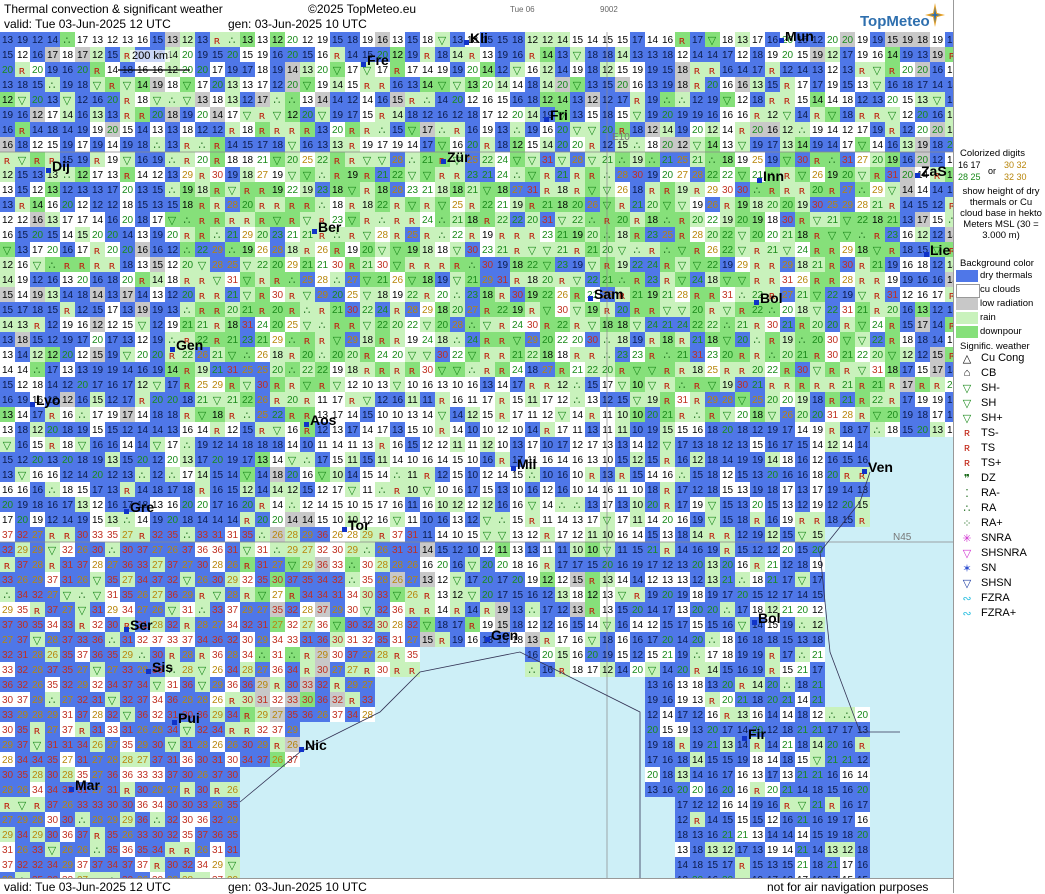 This screenshot has width=1045, height=894. Describe the element at coordinates (818, 175) in the screenshot. I see `thermal-digit: 26` at that location.